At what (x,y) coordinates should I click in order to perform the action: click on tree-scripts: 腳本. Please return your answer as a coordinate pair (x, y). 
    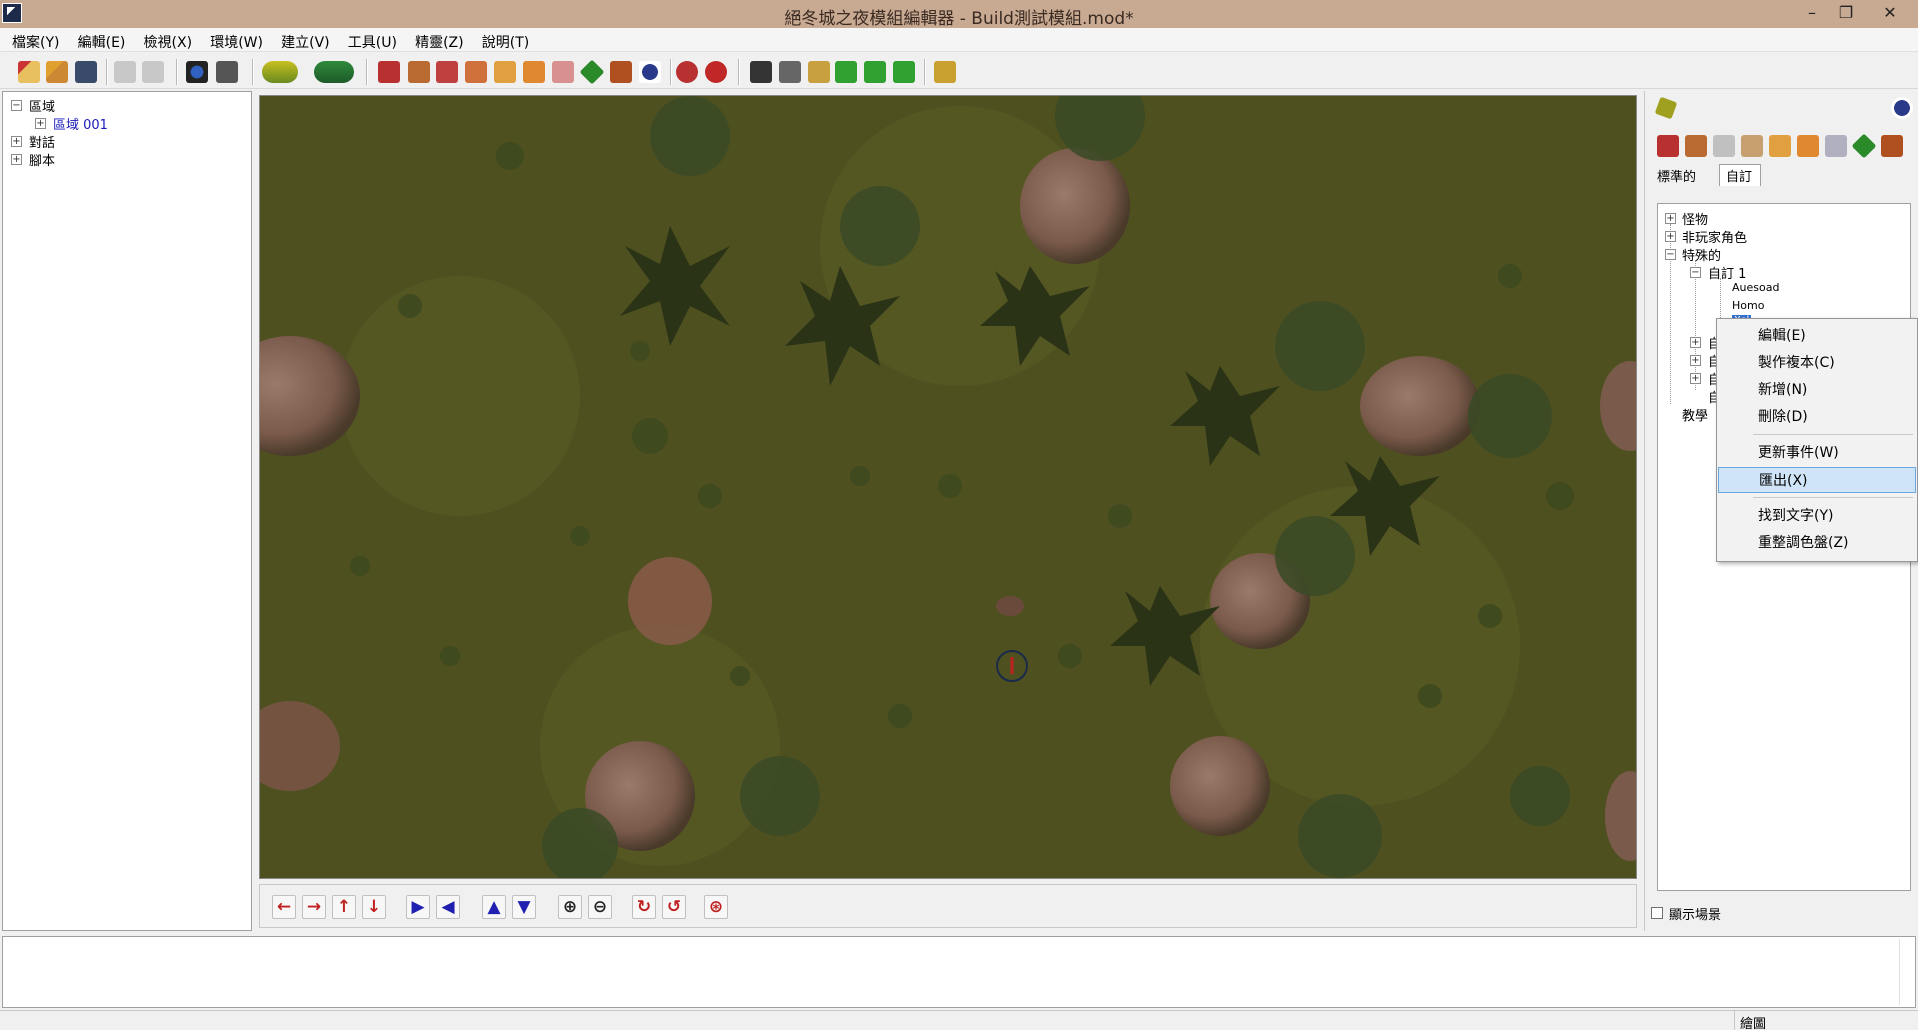
    Looking at the image, I should click on (42, 159).